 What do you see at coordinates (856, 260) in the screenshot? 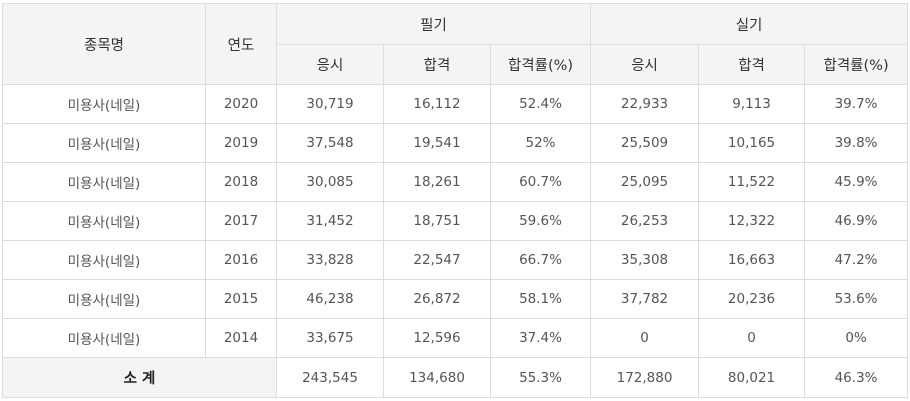
I see `practical-pass-rate-cell: 47.2%` at bounding box center [856, 260].